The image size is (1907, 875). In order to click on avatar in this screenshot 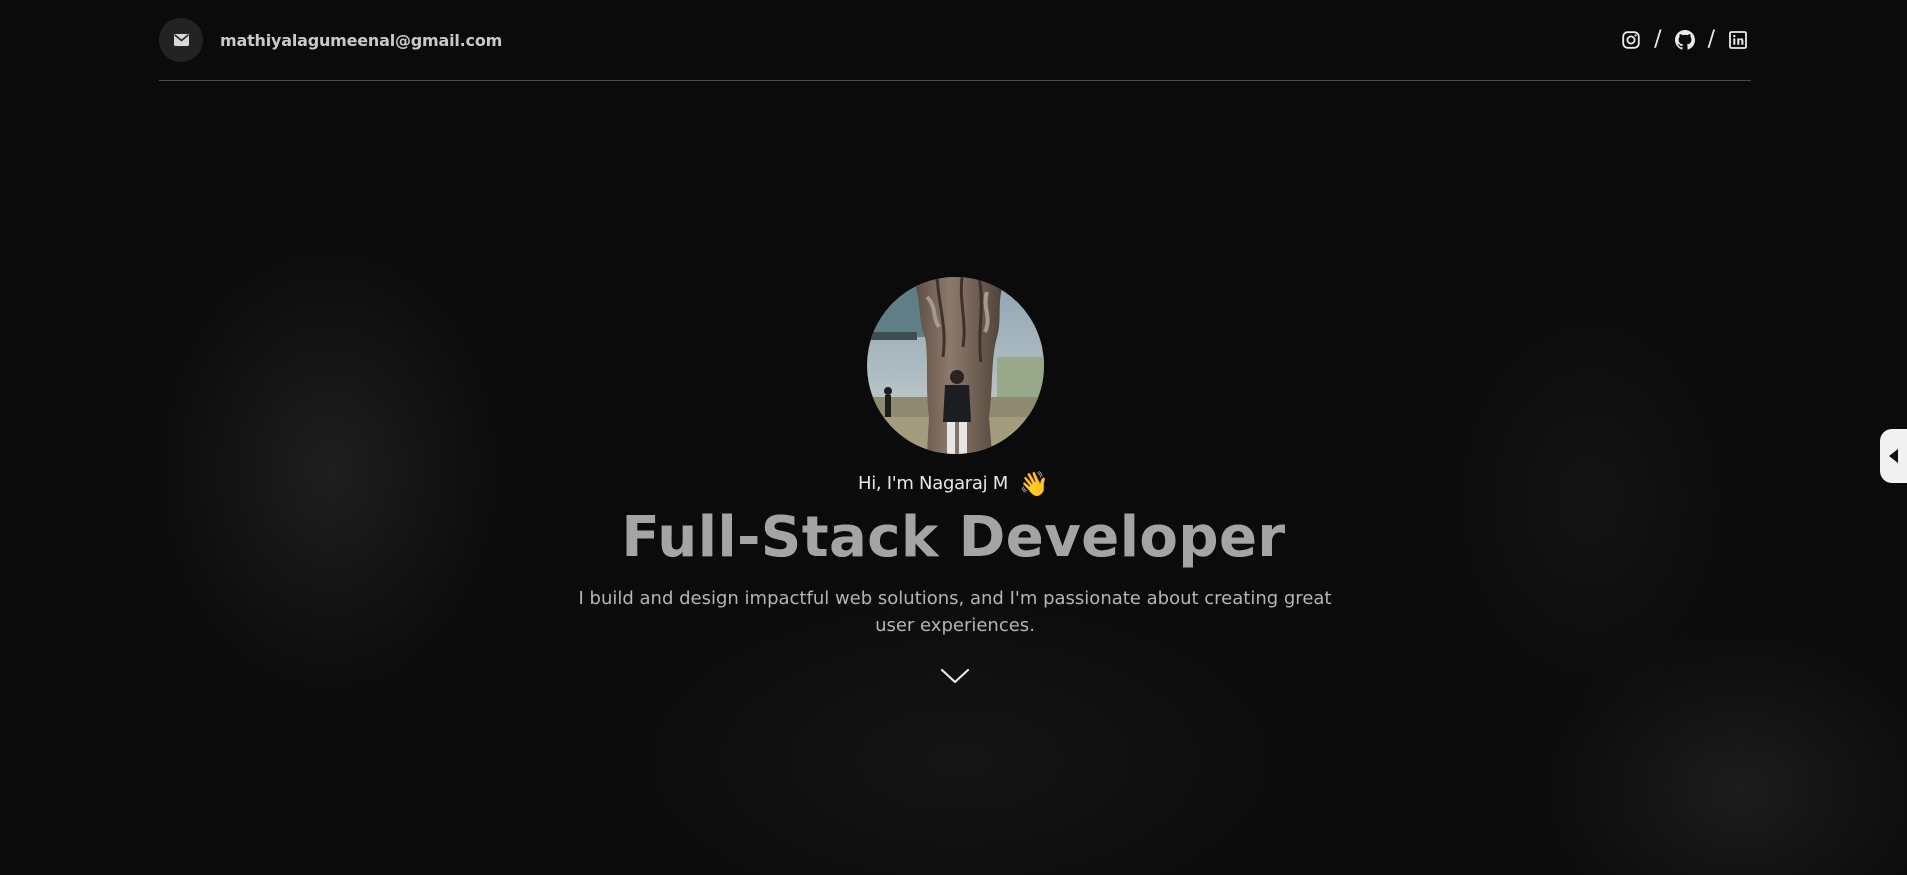, I will do `click(955, 365)`.